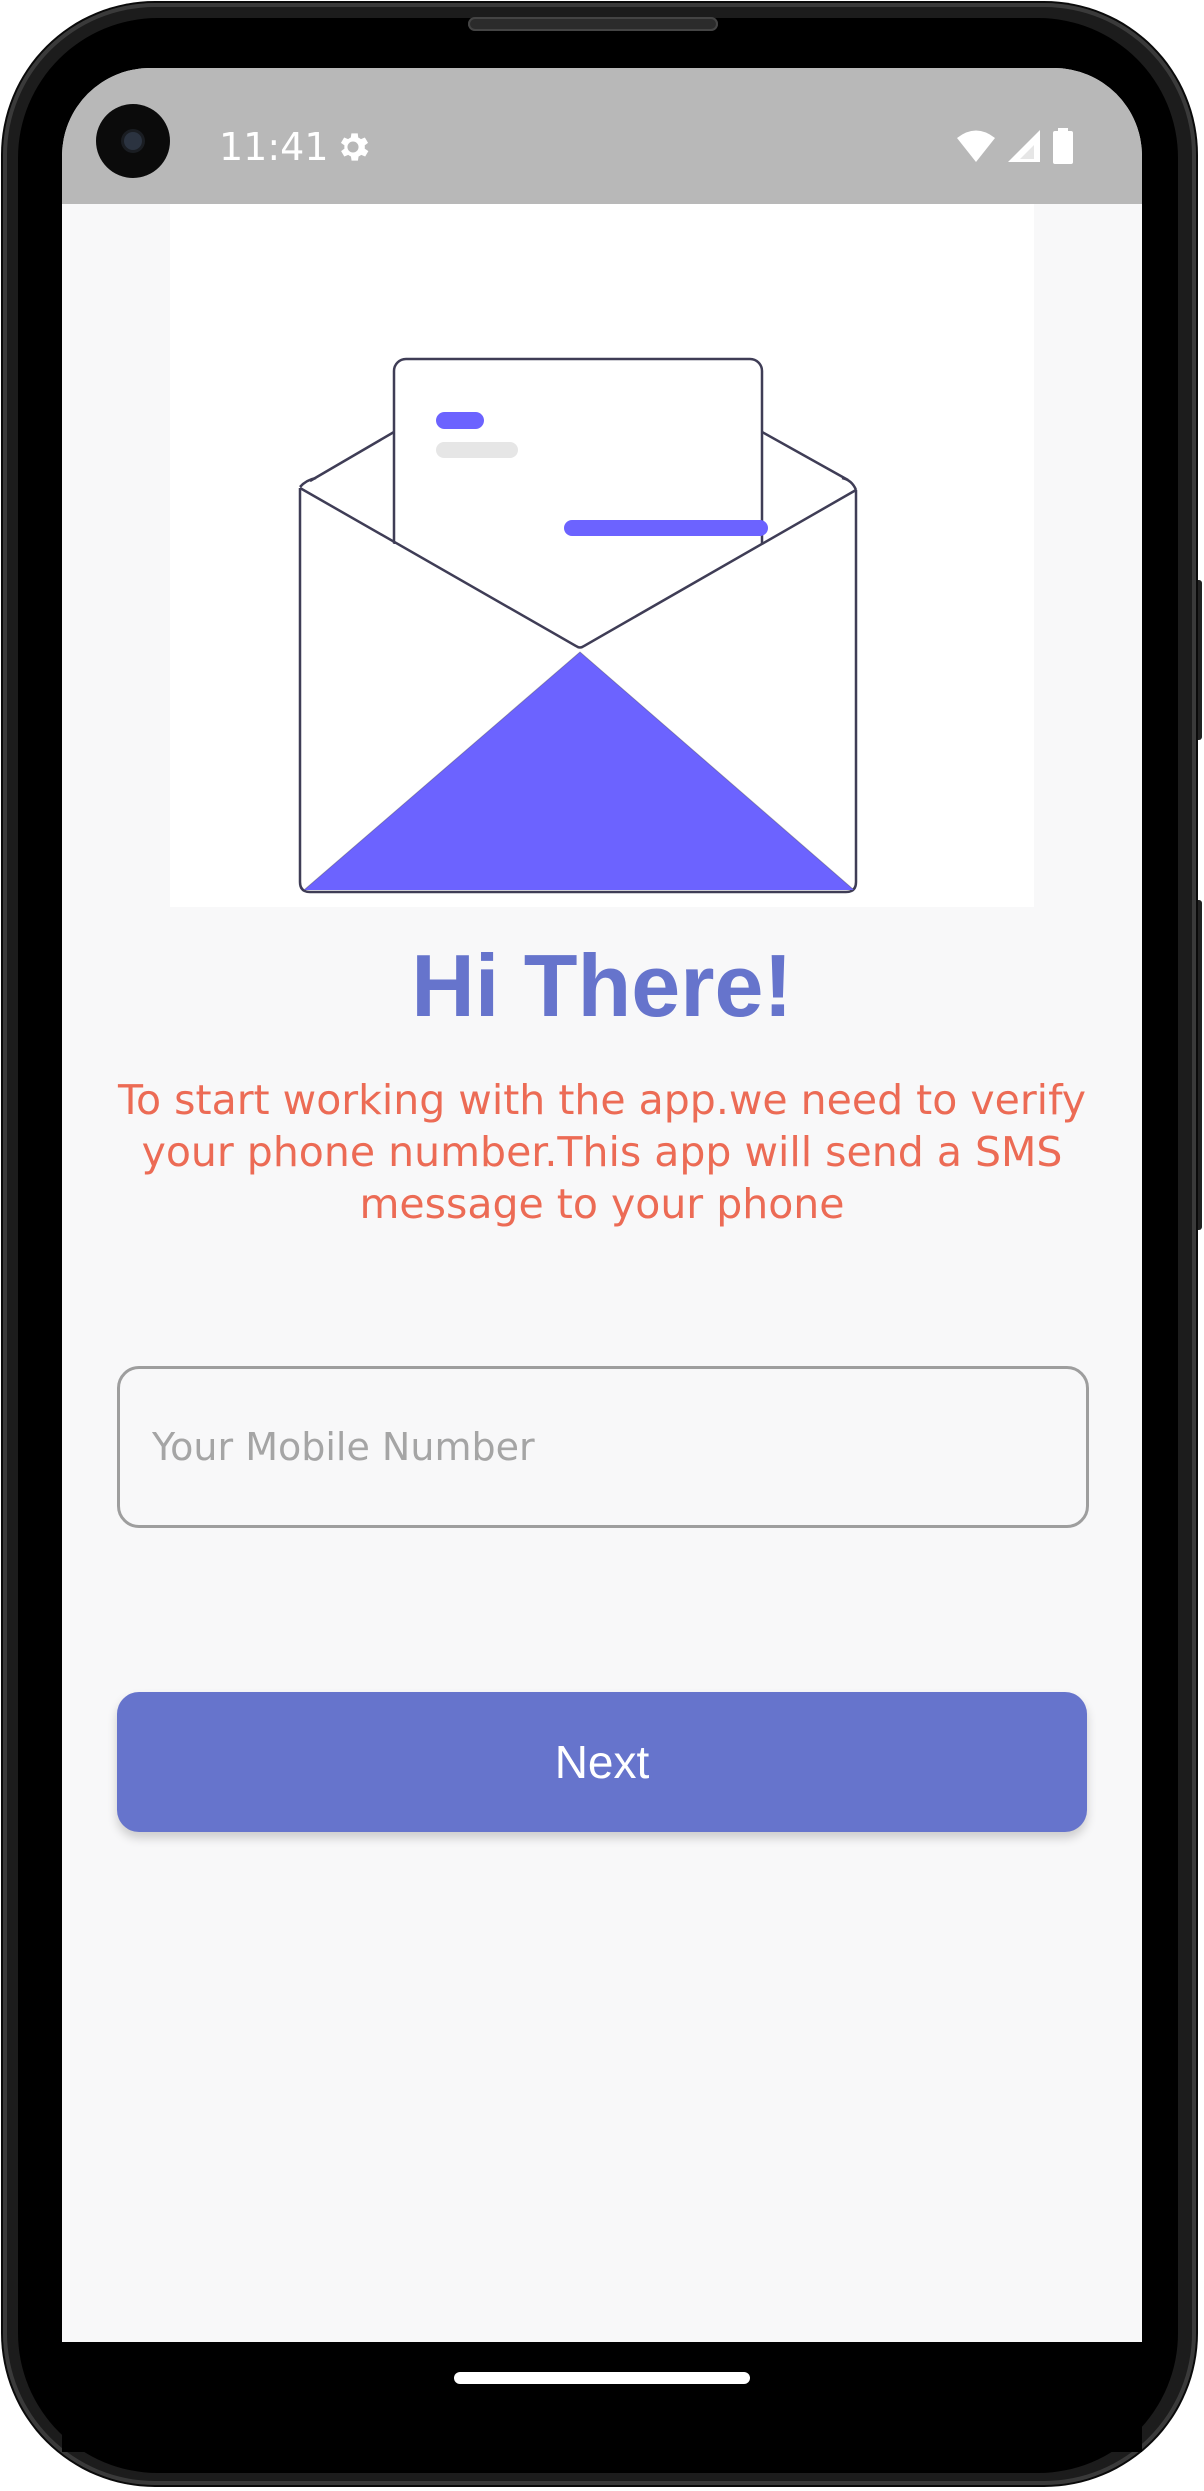 This screenshot has width=1204, height=2491. Describe the element at coordinates (602, 2378) in the screenshot. I see `home-indicator` at that location.